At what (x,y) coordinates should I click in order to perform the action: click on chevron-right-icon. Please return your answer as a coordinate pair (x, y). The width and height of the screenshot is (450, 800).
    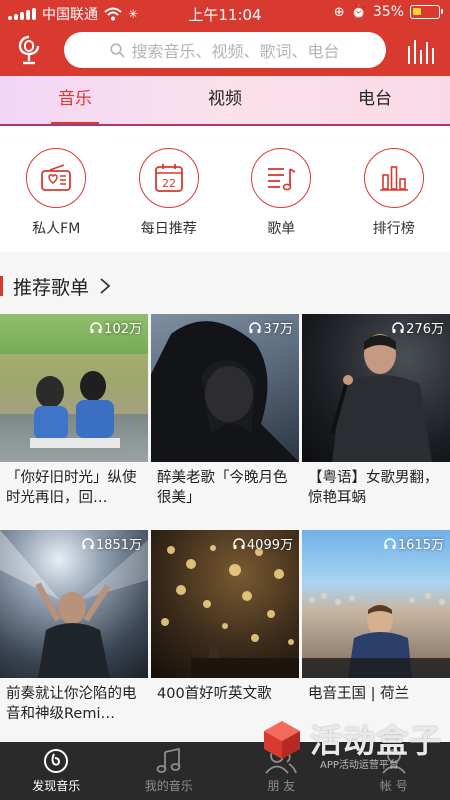
    Looking at the image, I should click on (105, 286).